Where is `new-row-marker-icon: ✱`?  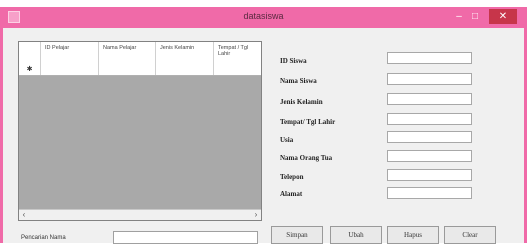 new-row-marker-icon: ✱ is located at coordinates (30, 69).